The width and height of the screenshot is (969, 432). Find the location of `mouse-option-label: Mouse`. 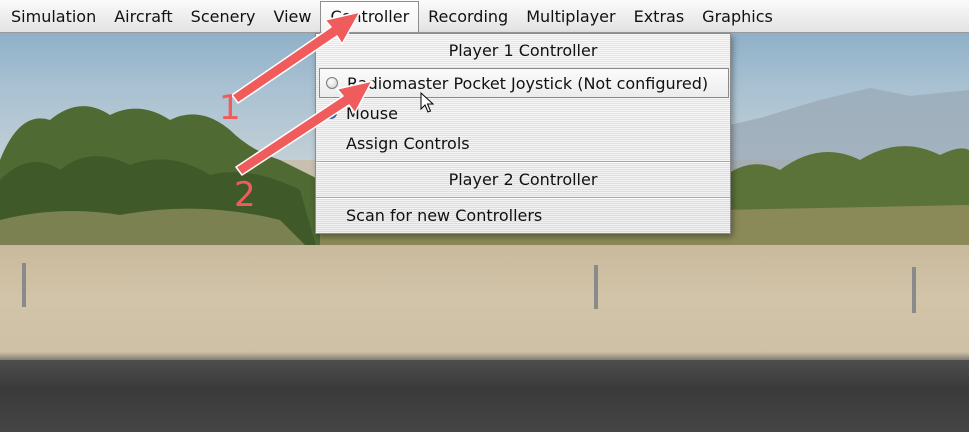

mouse-option-label: Mouse is located at coordinates (372, 113).